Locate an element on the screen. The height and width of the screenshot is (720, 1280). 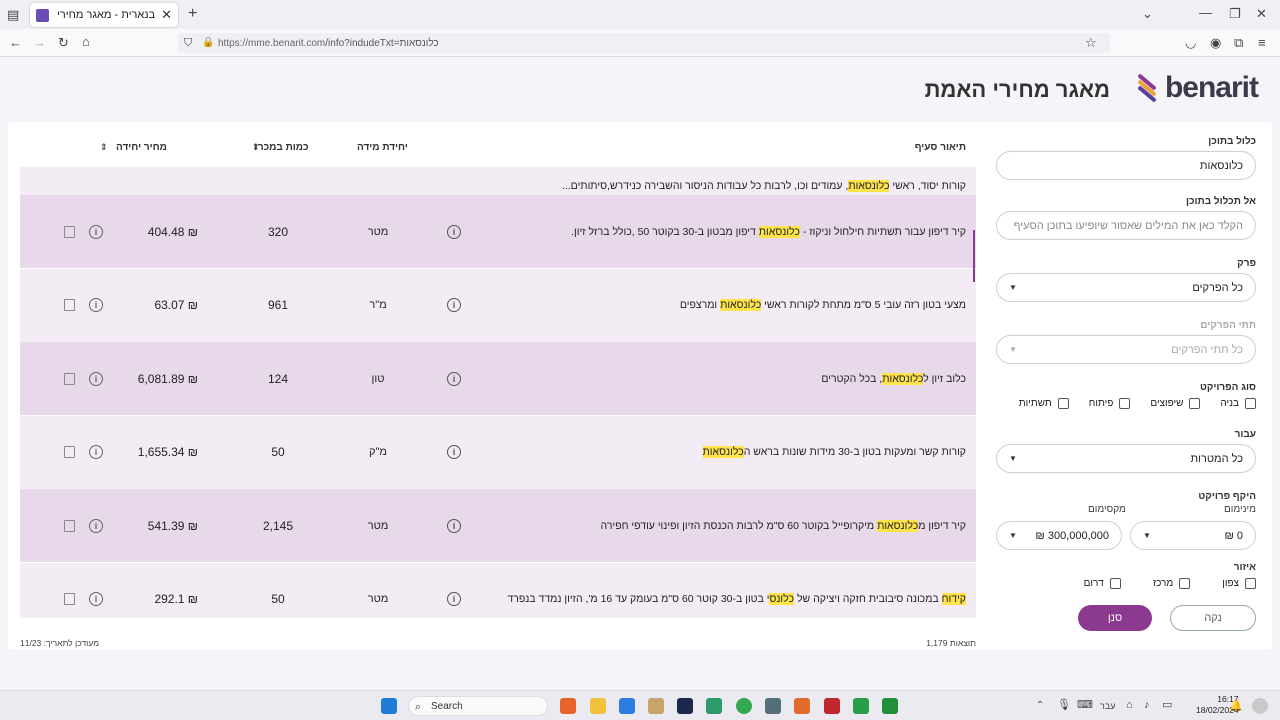
extensions-icon: ⧉ is located at coordinates (1238, 43).